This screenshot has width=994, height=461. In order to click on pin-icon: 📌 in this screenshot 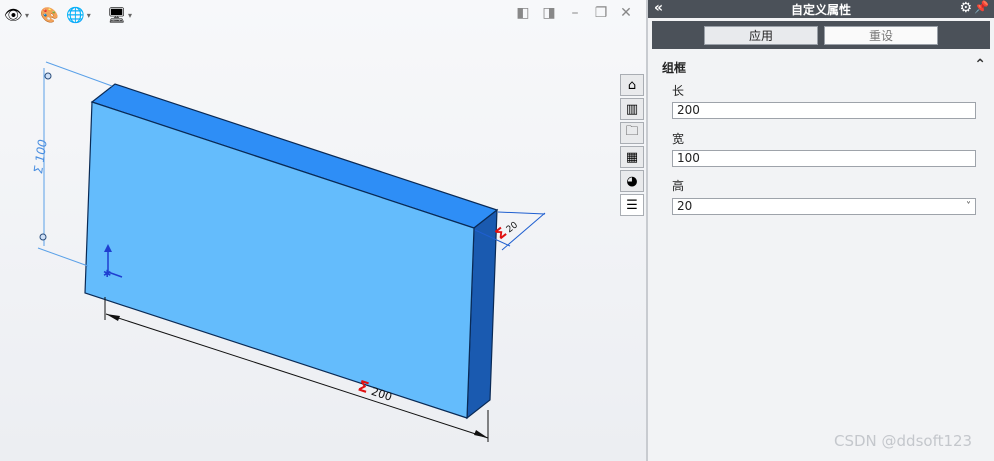, I will do `click(981, 7)`.